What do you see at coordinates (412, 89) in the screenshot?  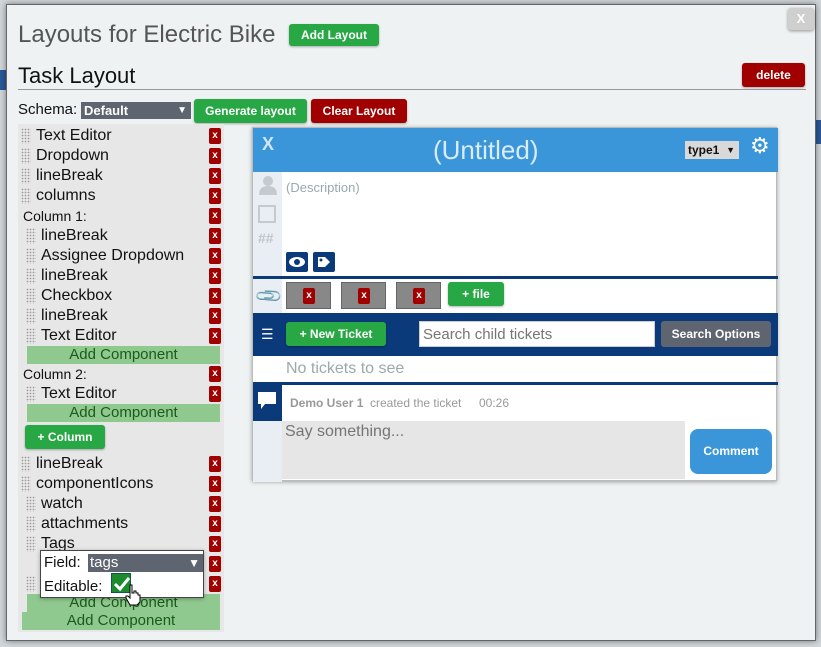 I see `title-divider` at bounding box center [412, 89].